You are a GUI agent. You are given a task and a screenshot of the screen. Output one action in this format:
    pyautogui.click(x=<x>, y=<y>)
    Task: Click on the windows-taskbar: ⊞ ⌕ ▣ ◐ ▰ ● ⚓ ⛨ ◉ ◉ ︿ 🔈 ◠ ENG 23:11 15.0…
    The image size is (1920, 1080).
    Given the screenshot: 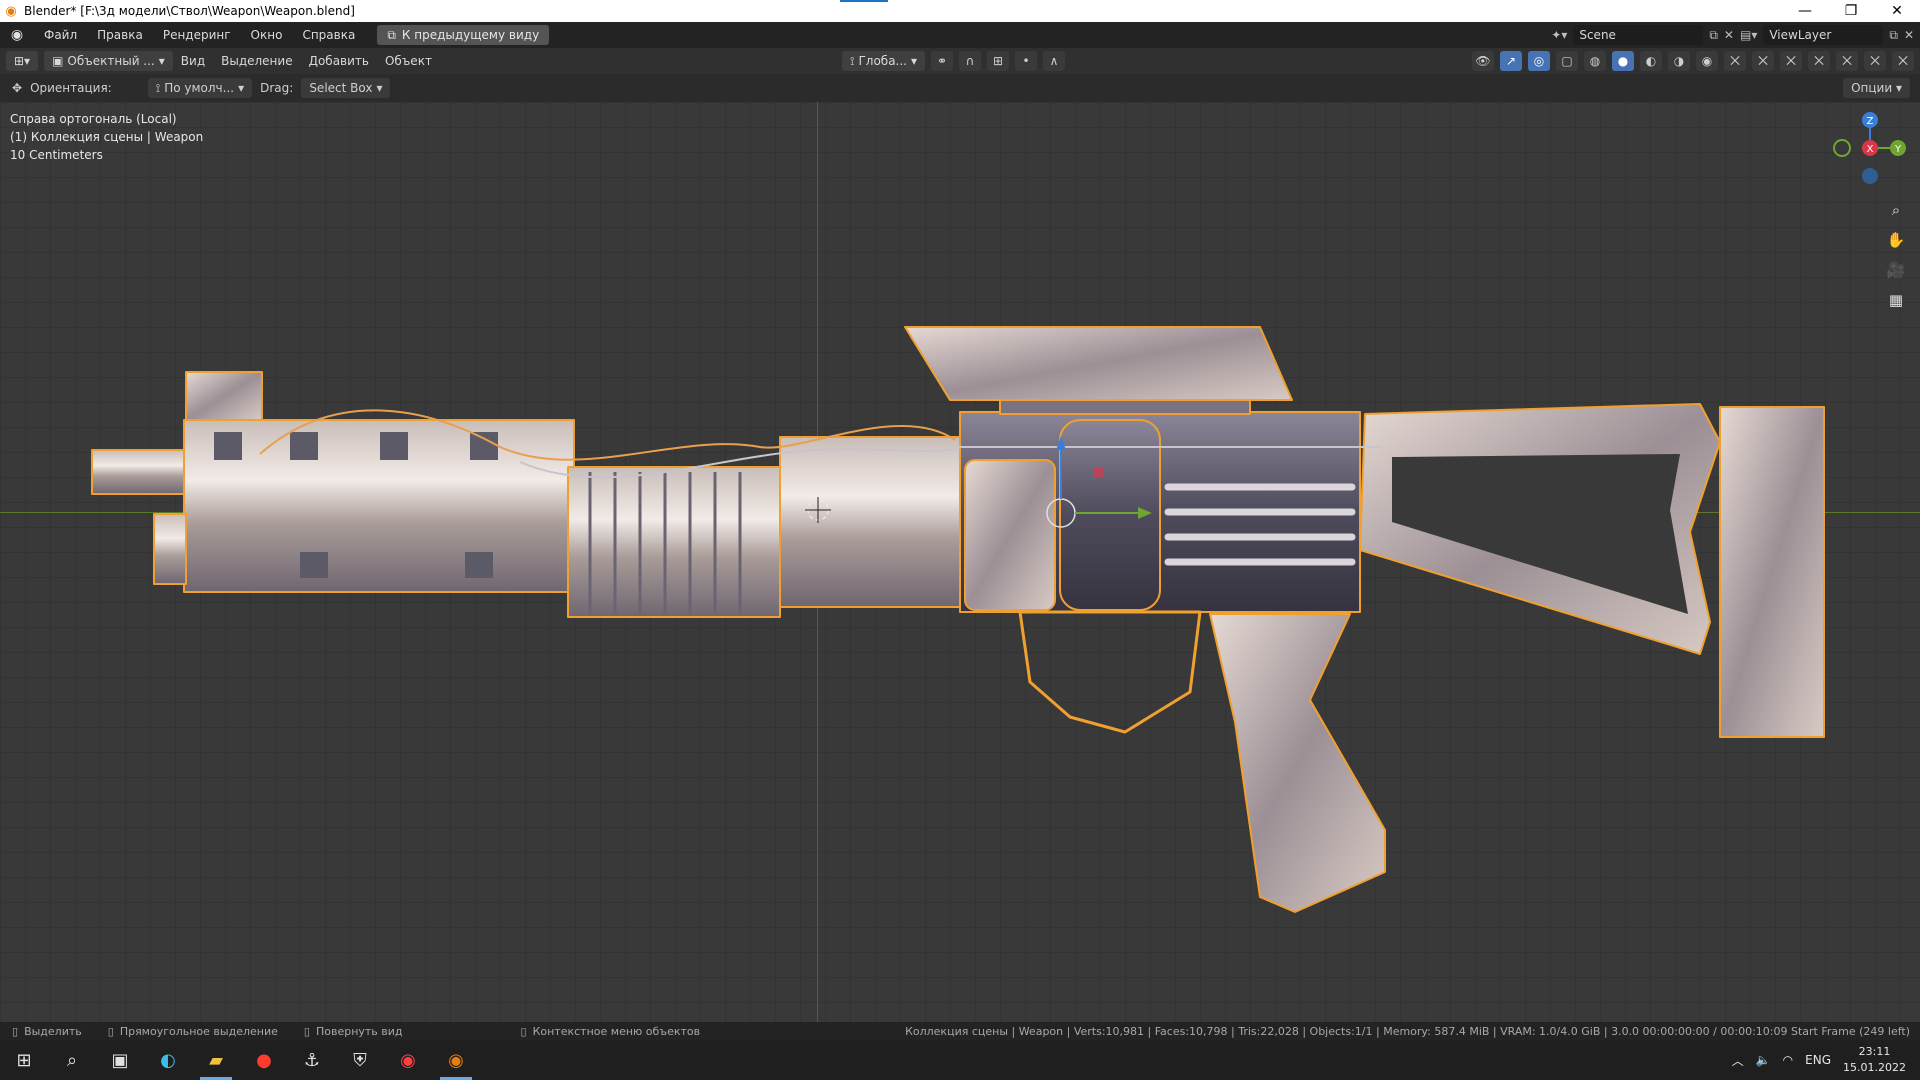 What is the action you would take?
    pyautogui.click(x=960, y=1060)
    